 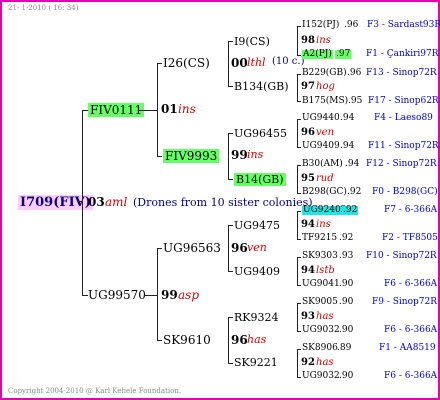 What do you see at coordinates (325, 270) in the screenshot?
I see `ggp-breeder: lstb` at bounding box center [325, 270].